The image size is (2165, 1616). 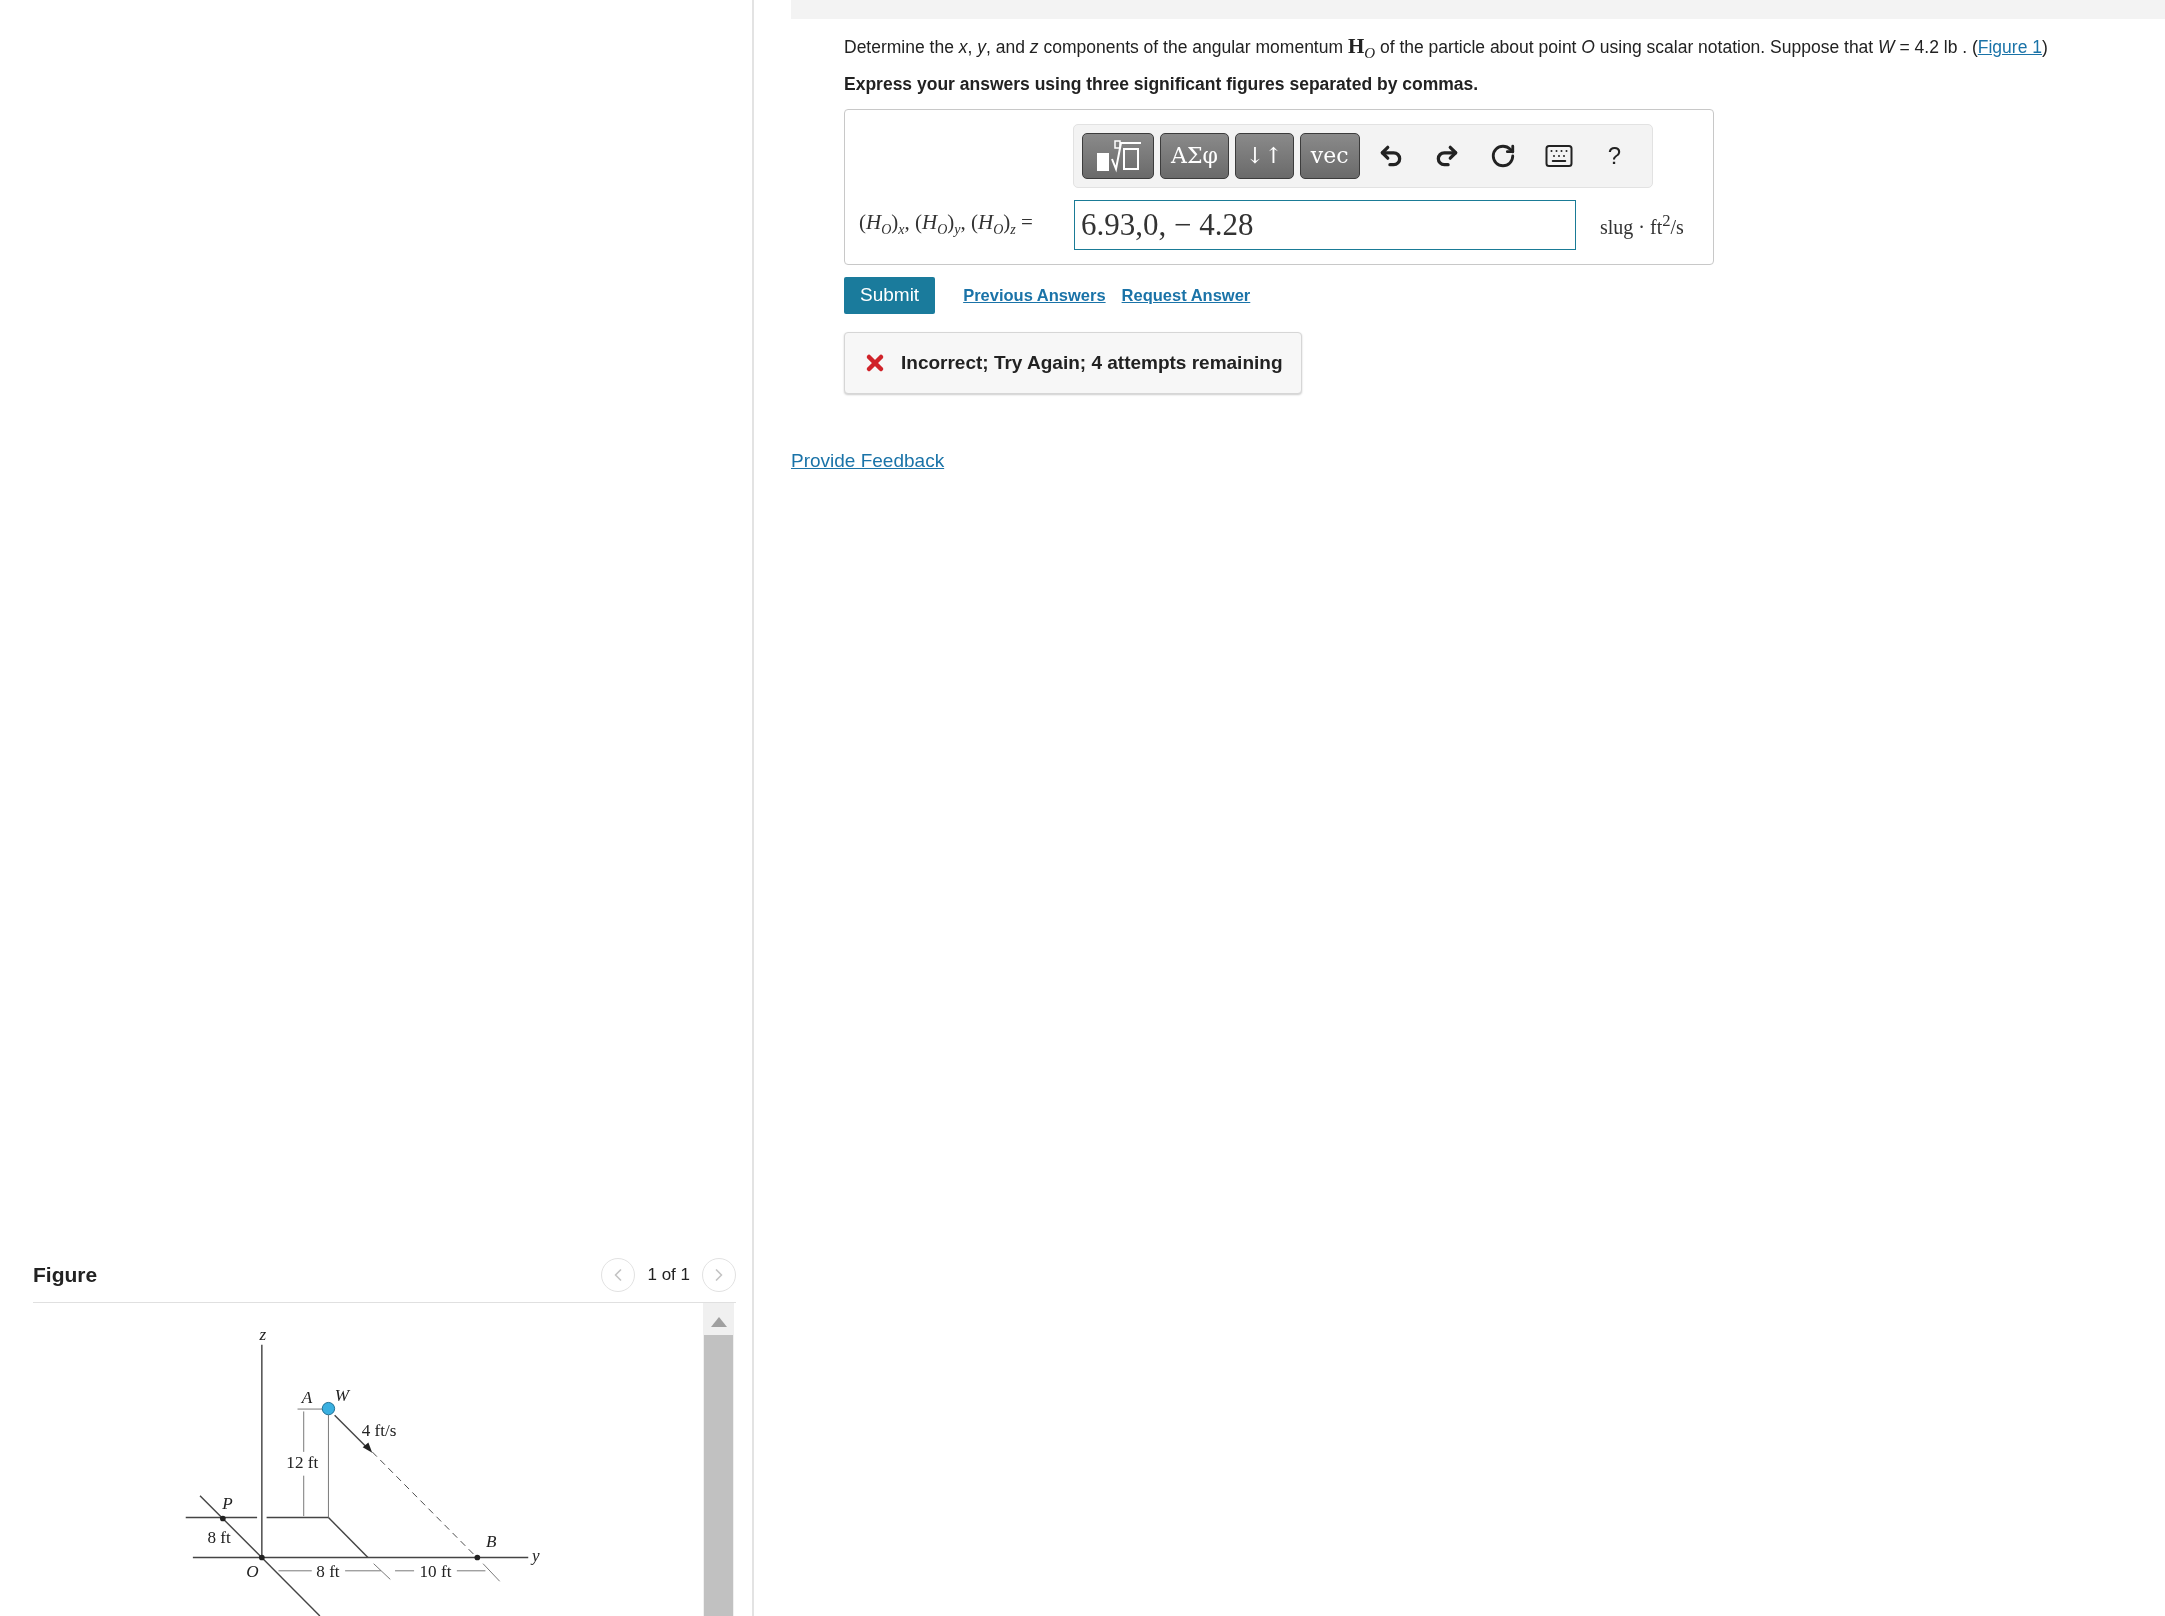 I want to click on question-text: Determine the x, y, and z components of the angular momentum H$_{O}$ of the particle about point O using scalar notation. Suppose that W = 4.2 lb . (Figure 1), so click(x=1446, y=48).